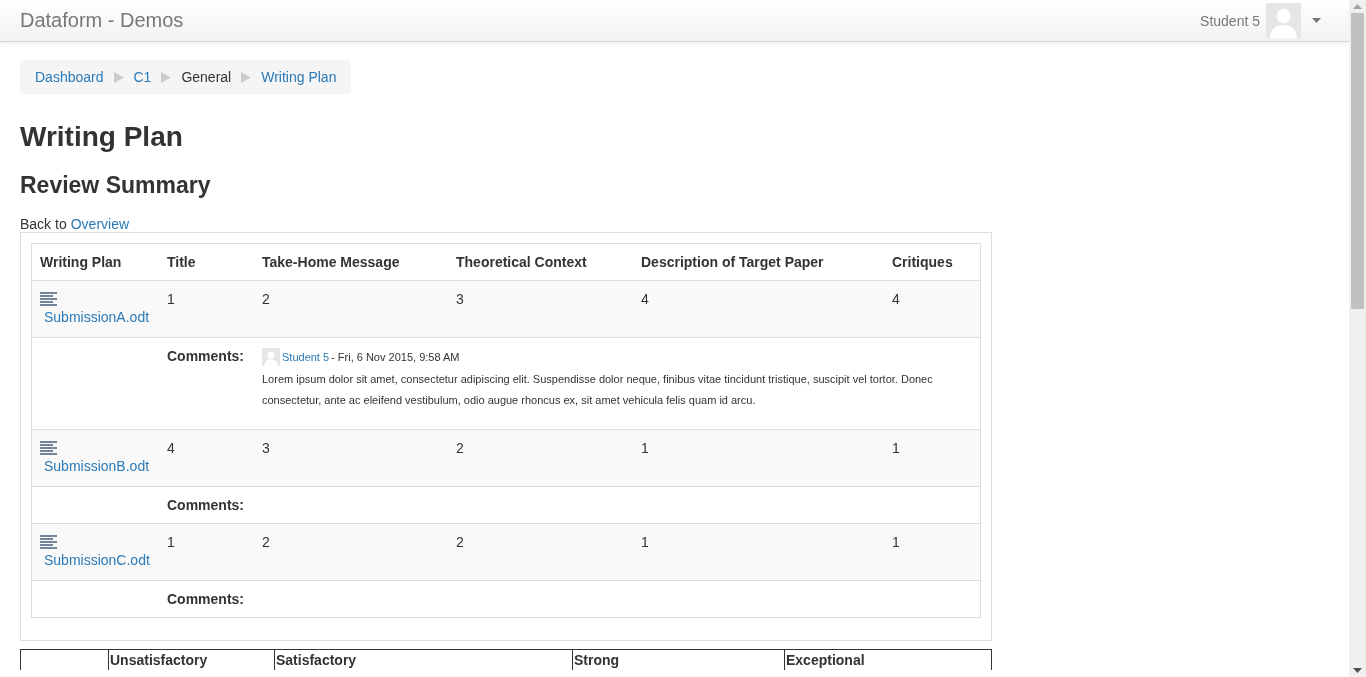 The height and width of the screenshot is (677, 1366). What do you see at coordinates (43, 224) in the screenshot?
I see `back-label: Back to` at bounding box center [43, 224].